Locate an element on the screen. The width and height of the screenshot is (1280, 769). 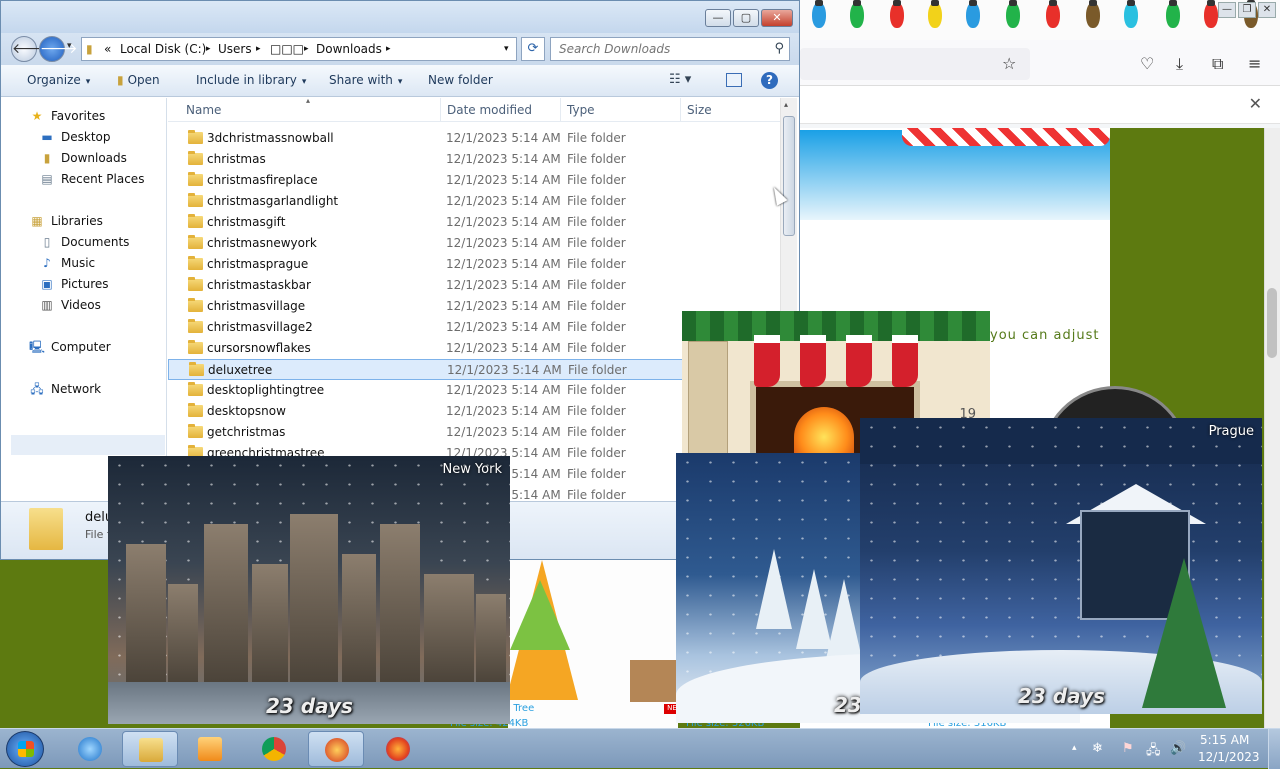
file-name: getchristmas is located at coordinates (246, 432).